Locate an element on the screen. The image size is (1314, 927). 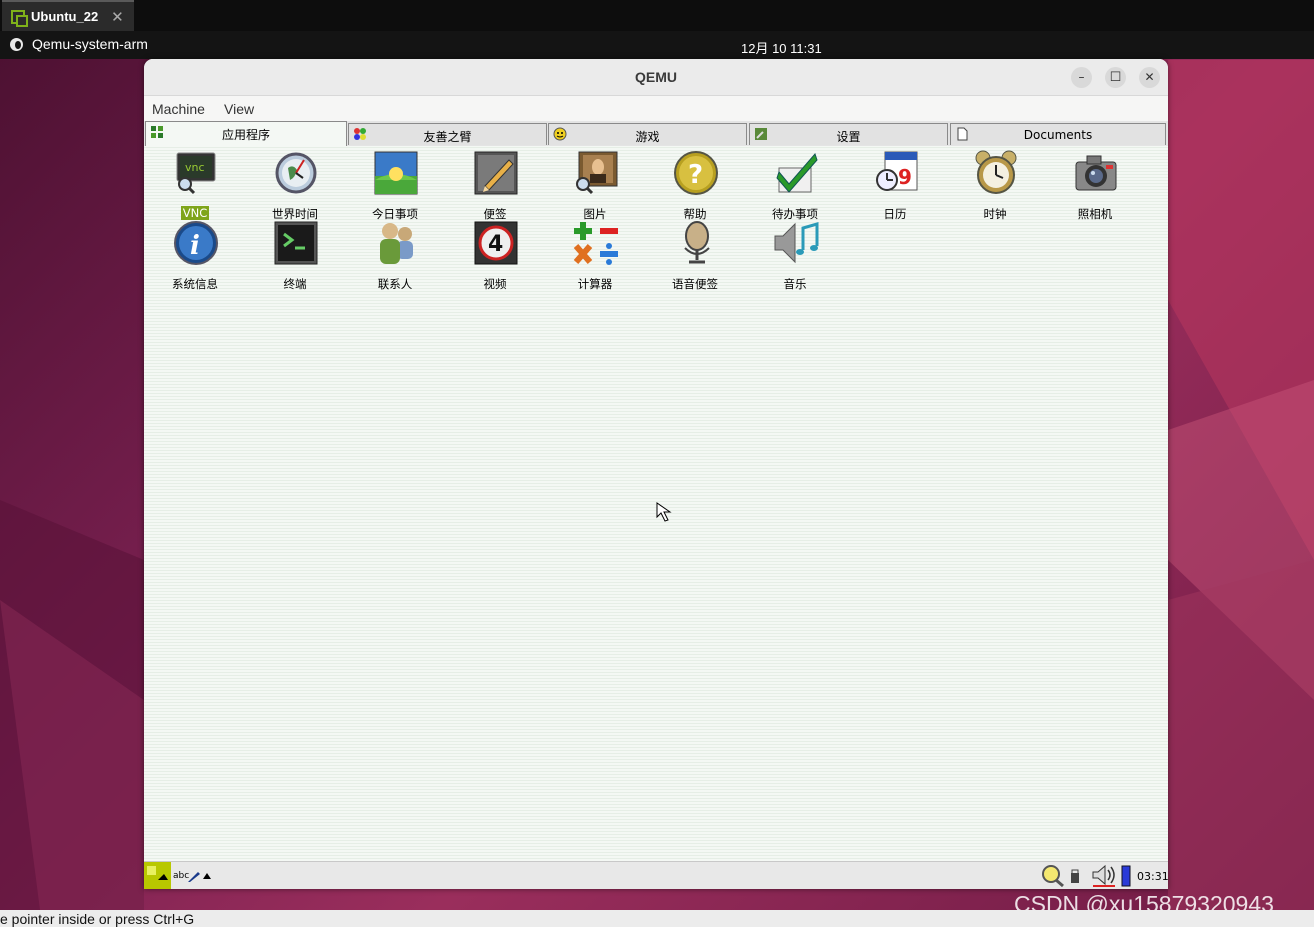
app-calculator: 计算器 is located at coordinates (595, 255).